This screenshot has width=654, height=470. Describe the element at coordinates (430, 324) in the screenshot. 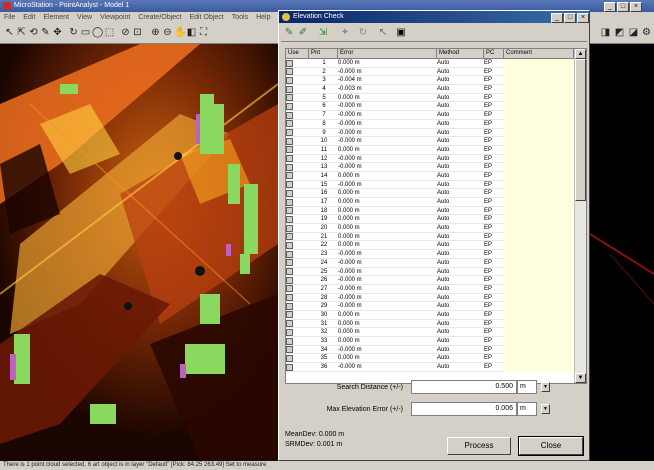

I see `table-row: 31 0.000 m Auto EP` at that location.